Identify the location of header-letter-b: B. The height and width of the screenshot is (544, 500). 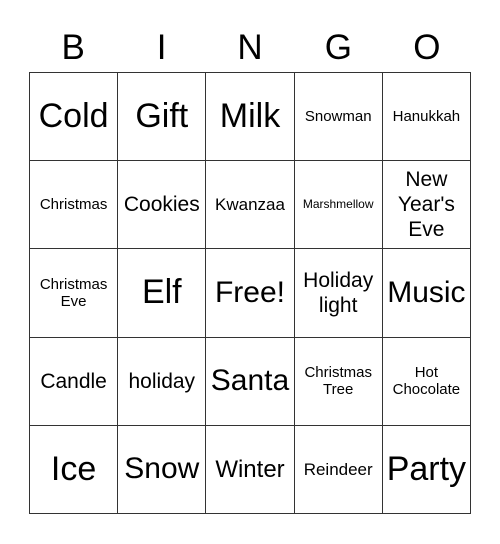
(73, 47).